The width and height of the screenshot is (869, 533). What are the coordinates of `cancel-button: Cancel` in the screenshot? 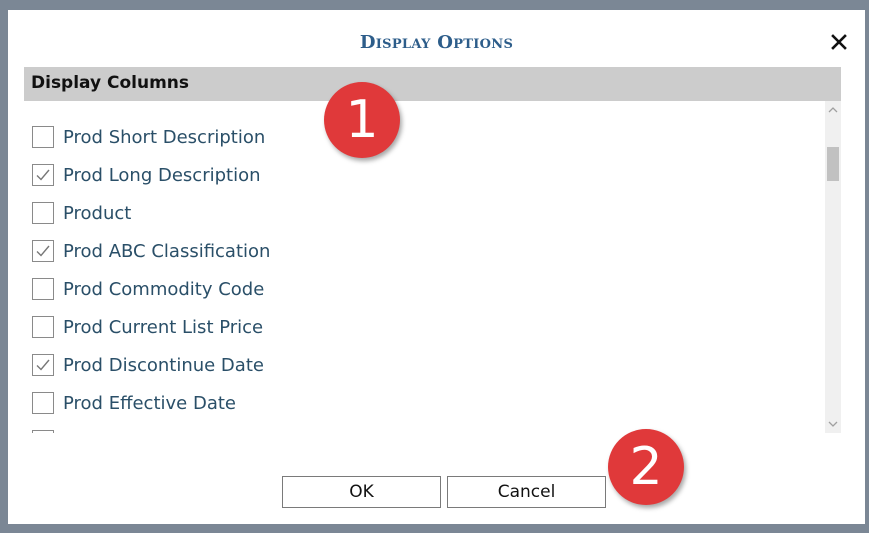 It's located at (526, 492).